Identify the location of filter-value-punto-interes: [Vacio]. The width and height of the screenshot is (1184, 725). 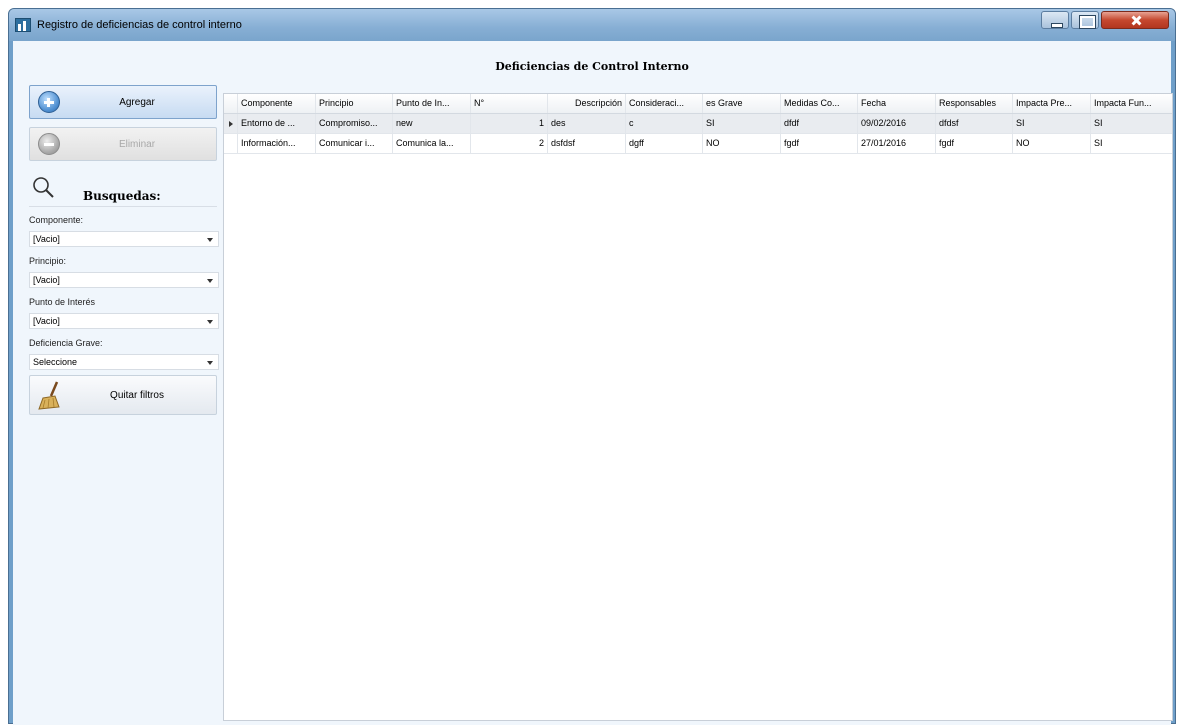
(46, 321).